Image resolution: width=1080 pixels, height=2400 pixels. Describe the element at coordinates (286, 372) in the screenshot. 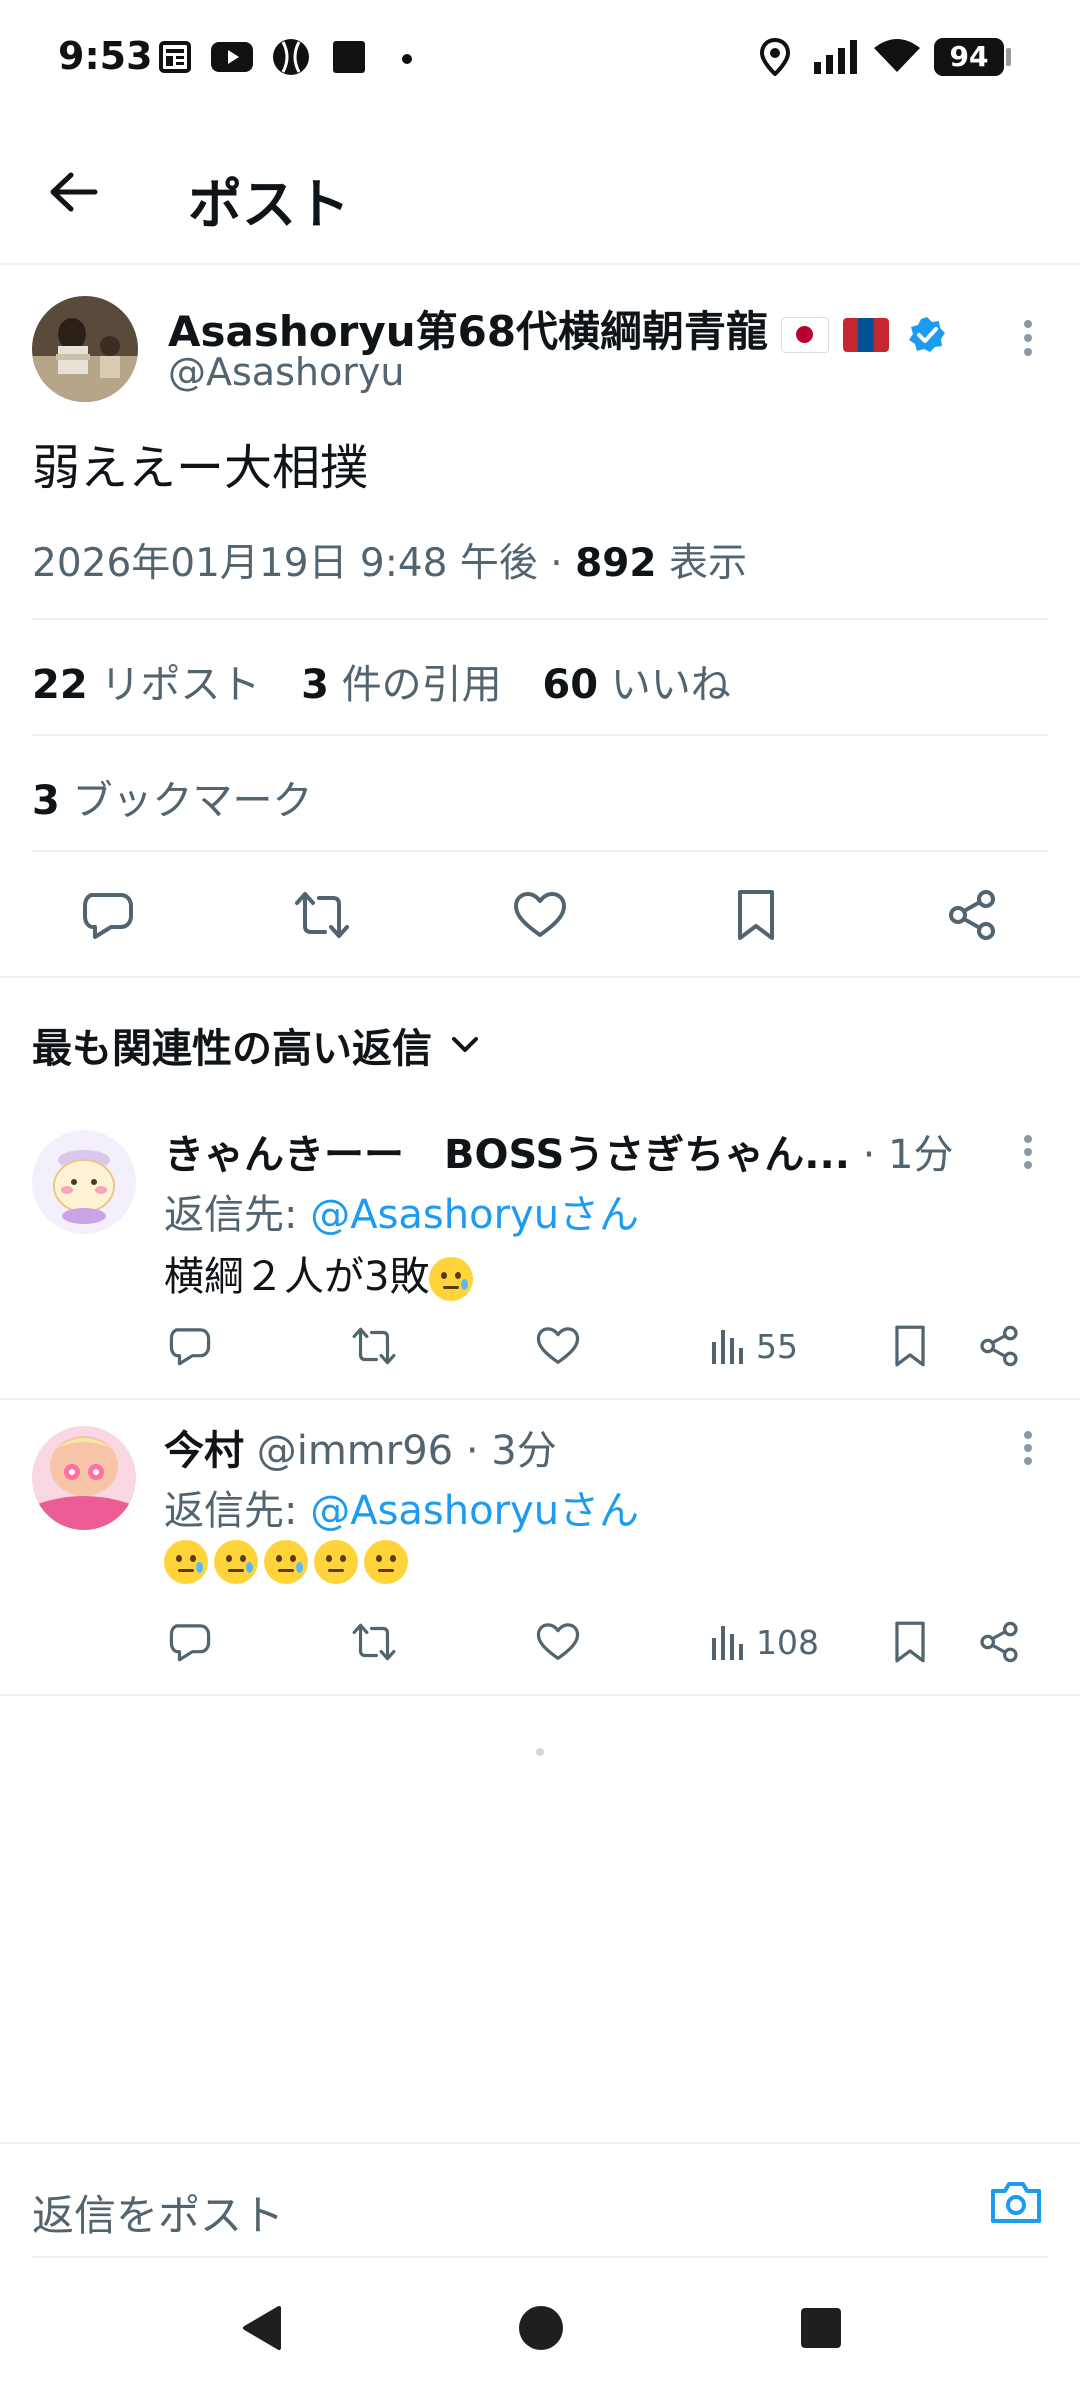

I see `author-handle: @Asashoryu` at that location.